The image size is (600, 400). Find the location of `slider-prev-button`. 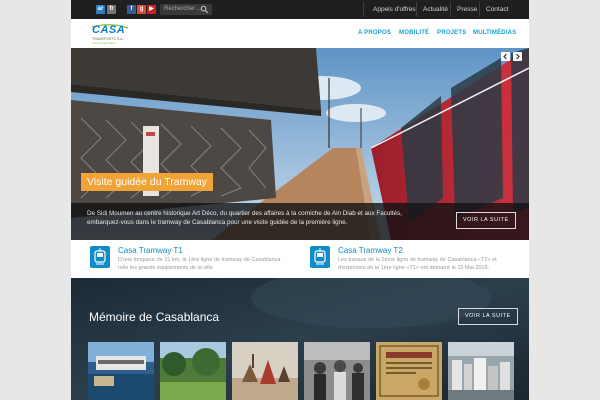

slider-prev-button is located at coordinates (505, 56).